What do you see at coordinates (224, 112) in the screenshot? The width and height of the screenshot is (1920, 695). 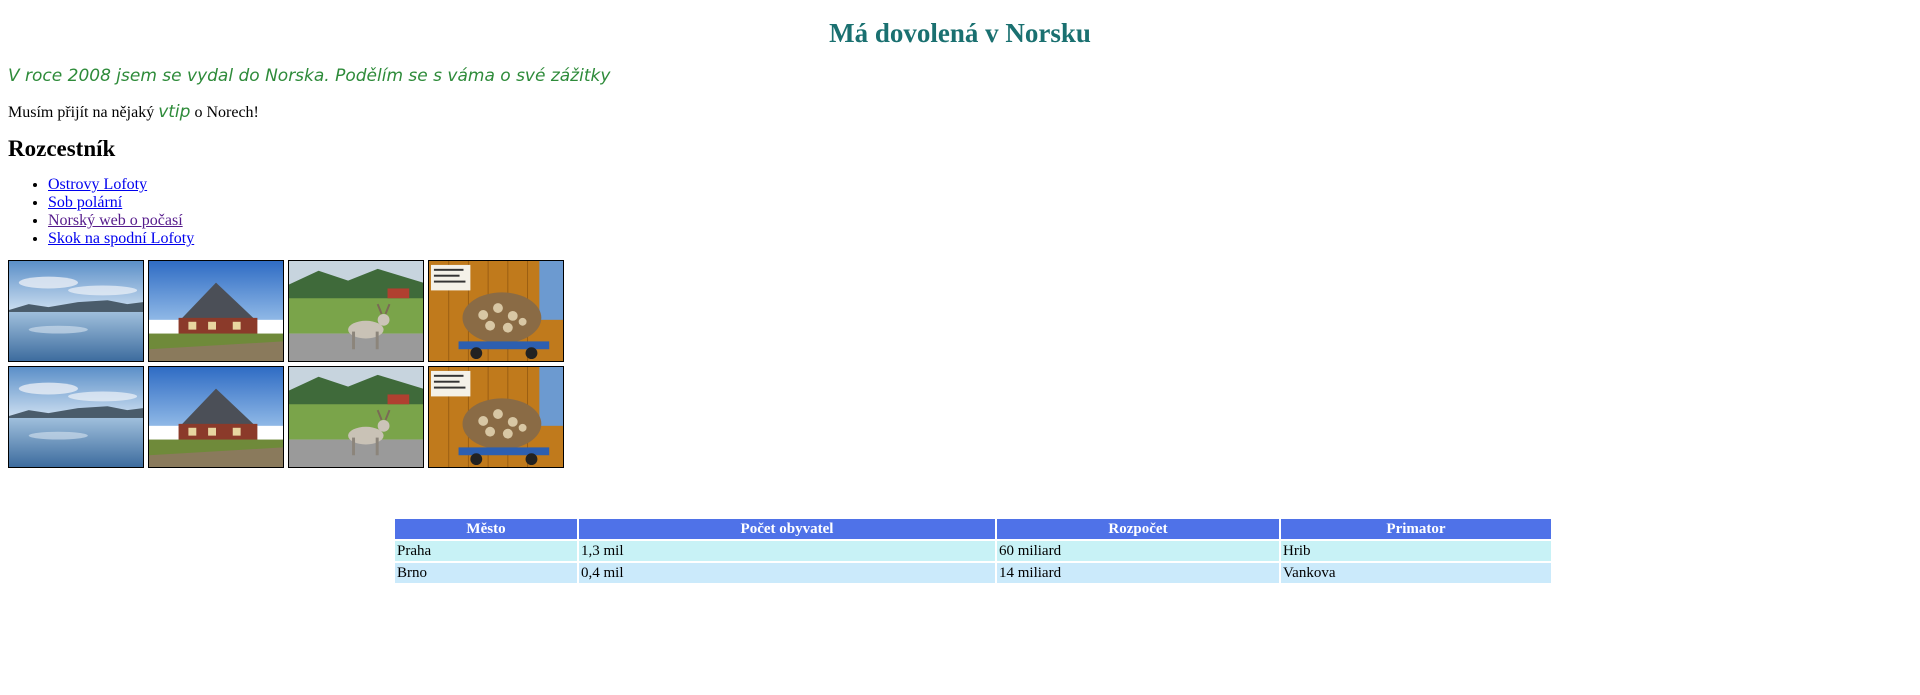 I see `joke-text-after: o Norech!` at bounding box center [224, 112].